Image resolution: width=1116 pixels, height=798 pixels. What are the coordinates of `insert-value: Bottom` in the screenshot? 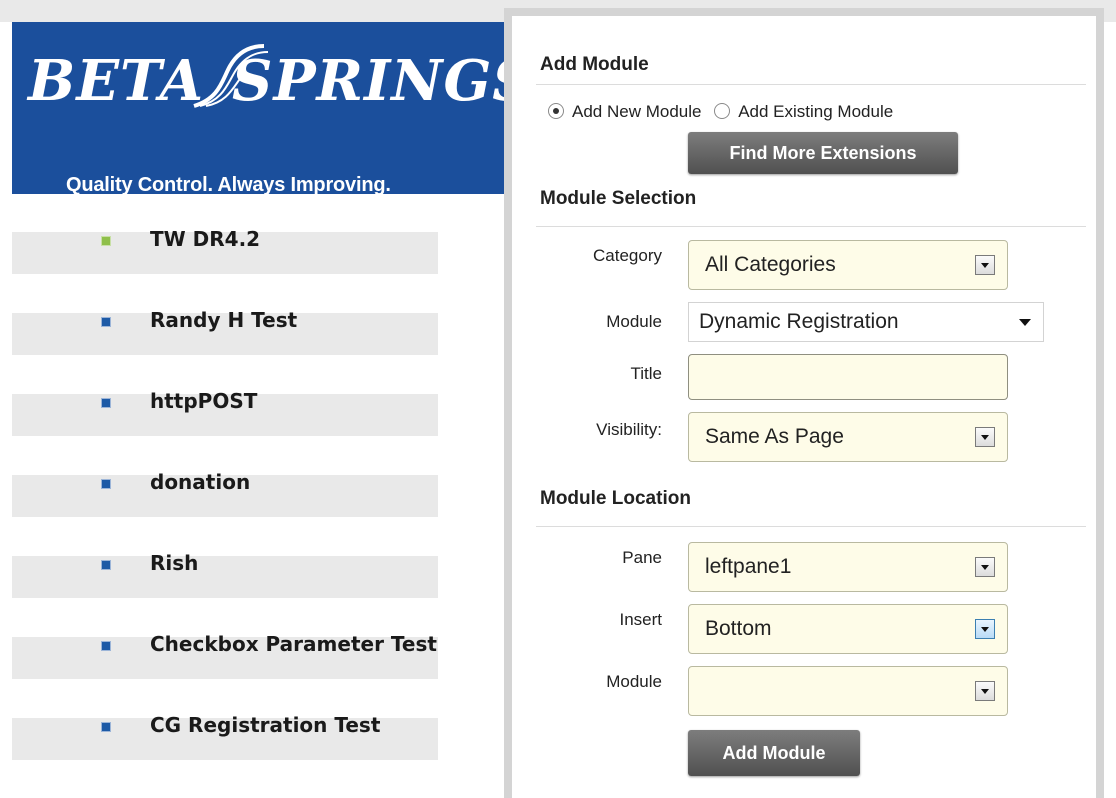 It's located at (738, 628).